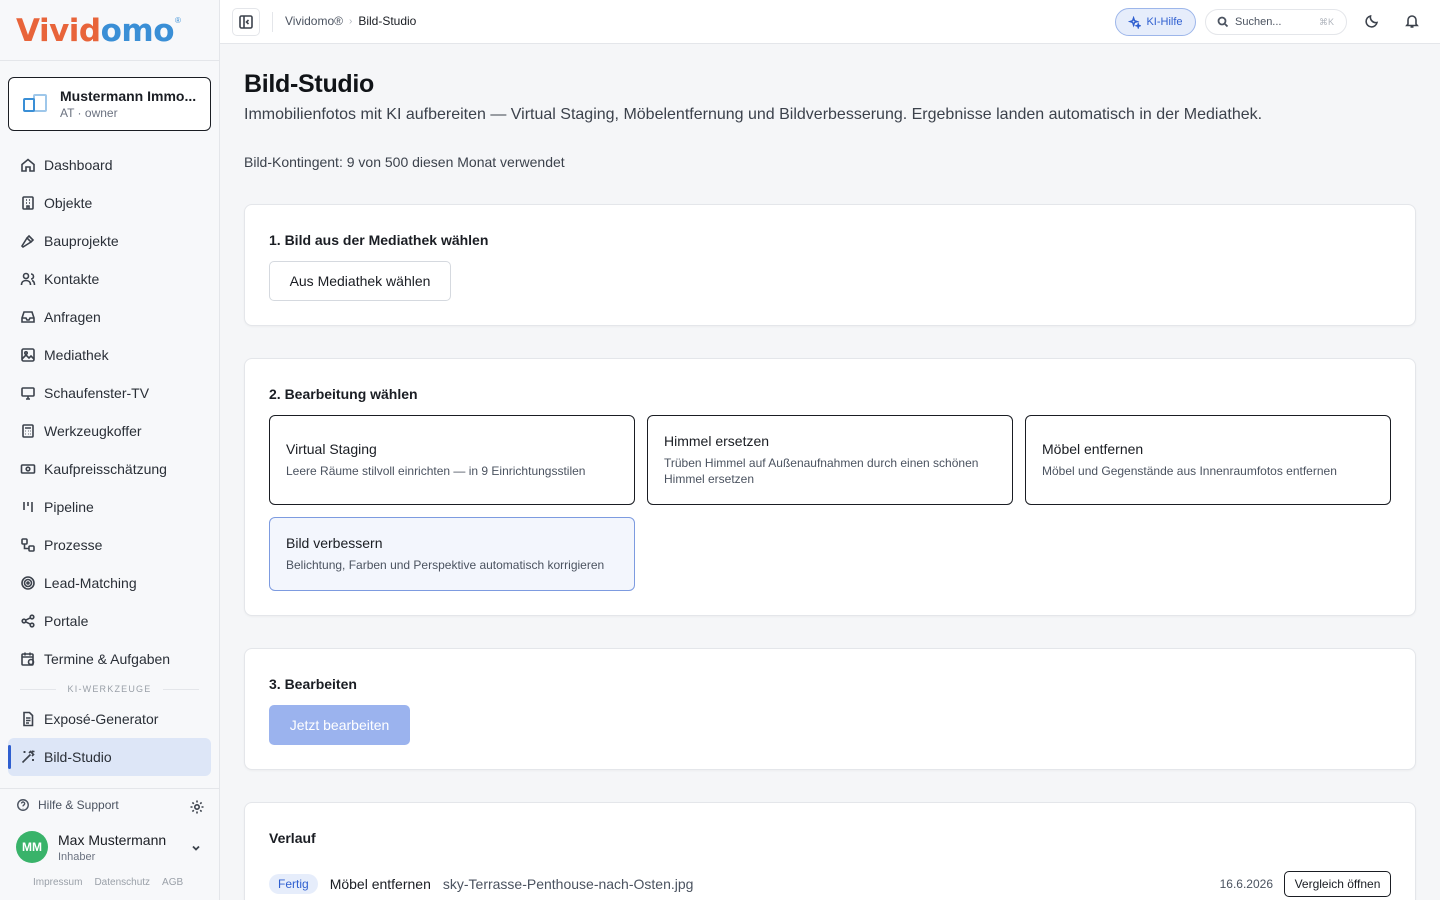 The height and width of the screenshot is (900, 1440). I want to click on ki-hilfe-button: KI-Hilfe, so click(1155, 22).